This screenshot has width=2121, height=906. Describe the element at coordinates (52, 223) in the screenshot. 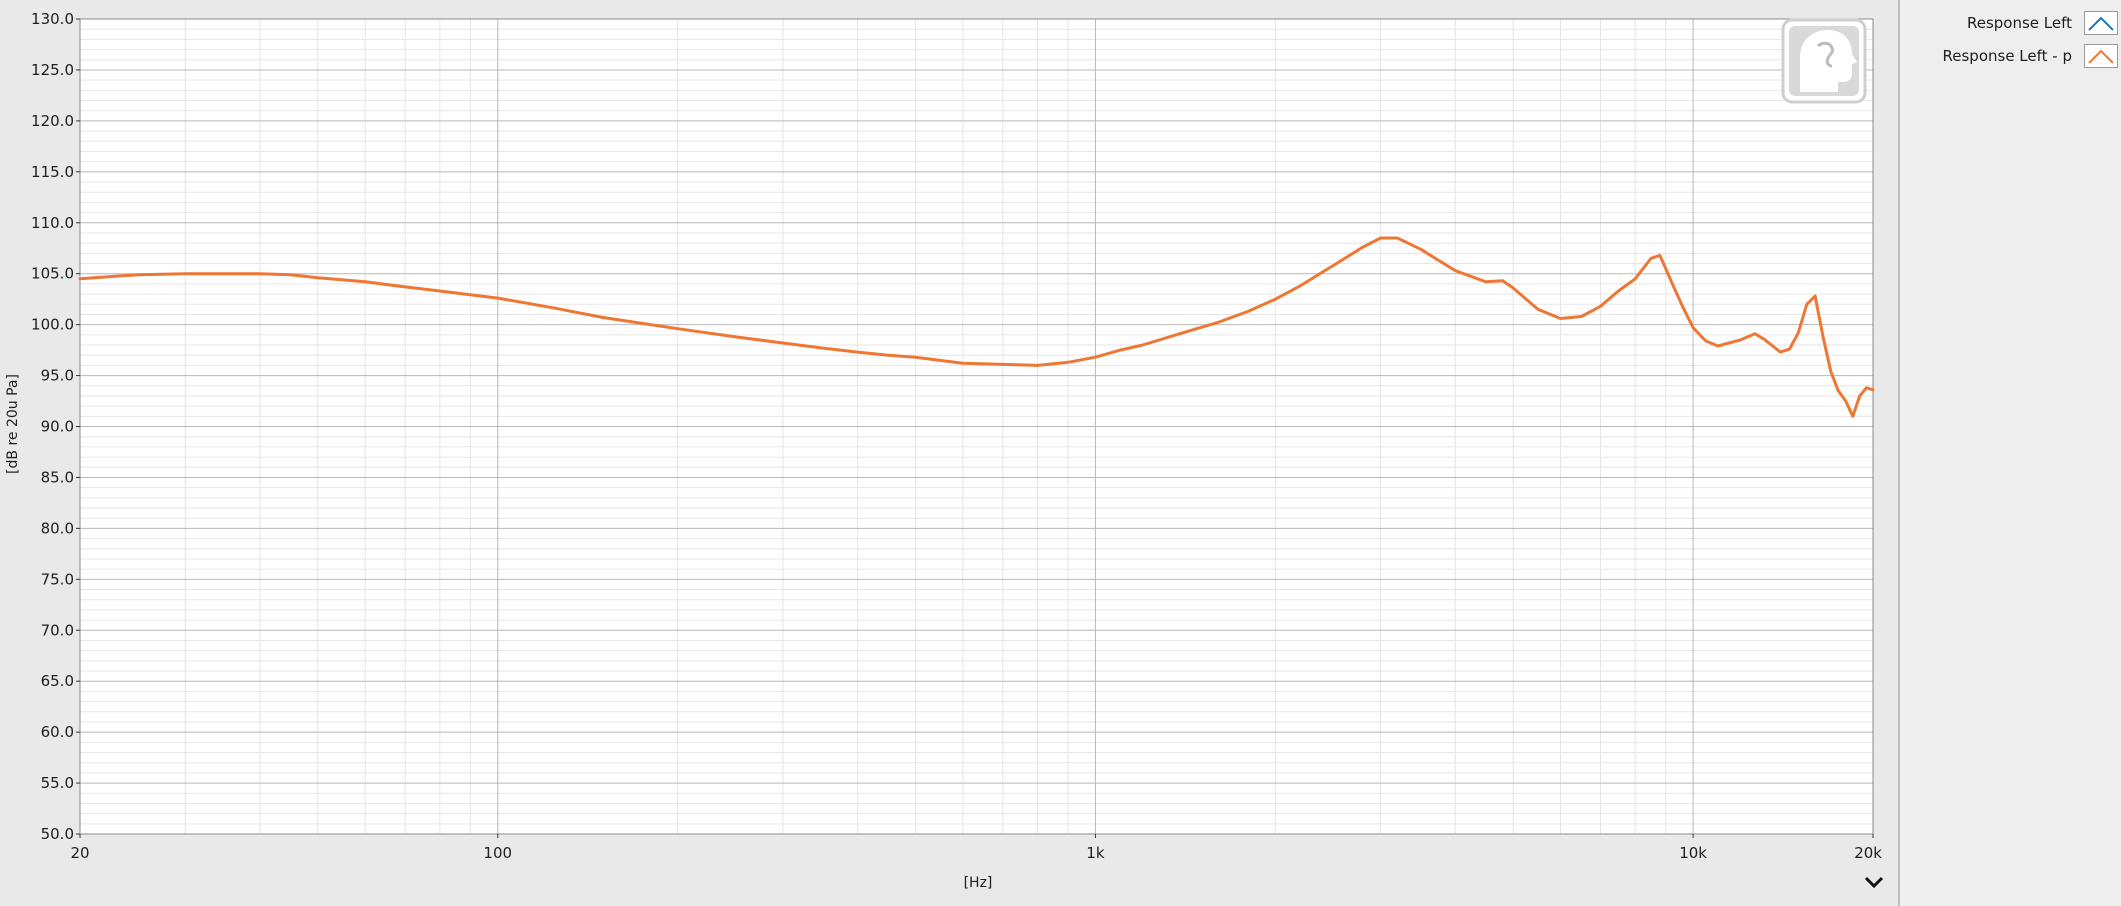

I see `y-tick-label: 110.0` at that location.